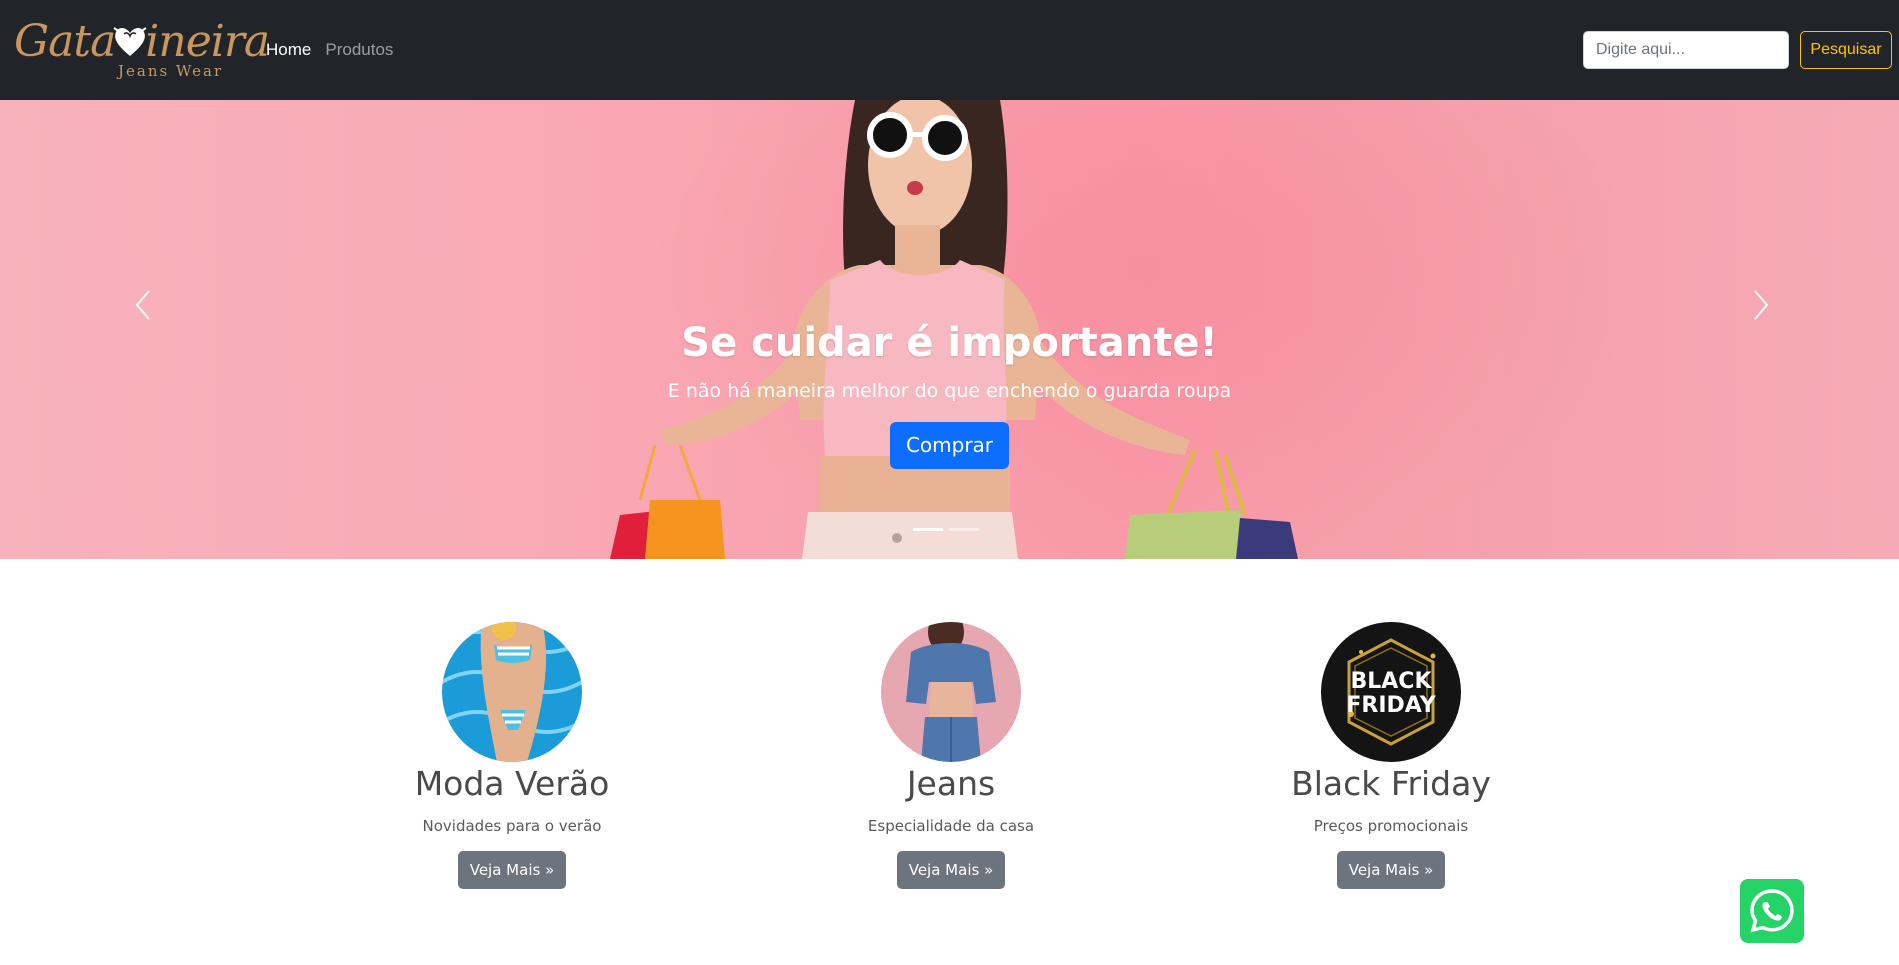 The height and width of the screenshot is (965, 1899). I want to click on black-friday-badge-line-2: FRIDAY, so click(1391, 705).